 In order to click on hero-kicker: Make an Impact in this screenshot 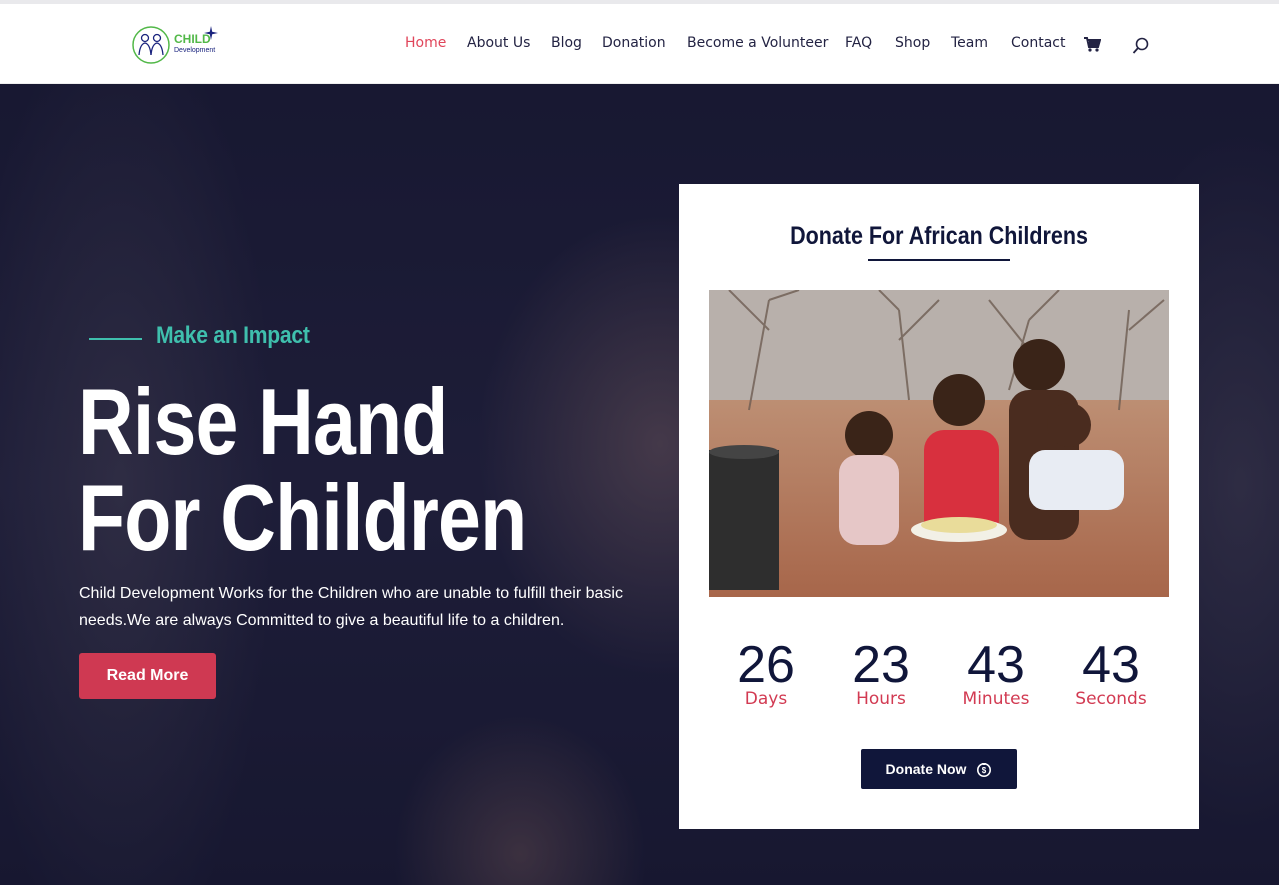, I will do `click(233, 335)`.